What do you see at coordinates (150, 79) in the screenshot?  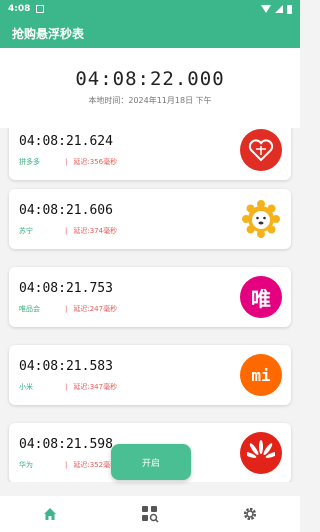 I see `main-clock: 04:08:22.000` at bounding box center [150, 79].